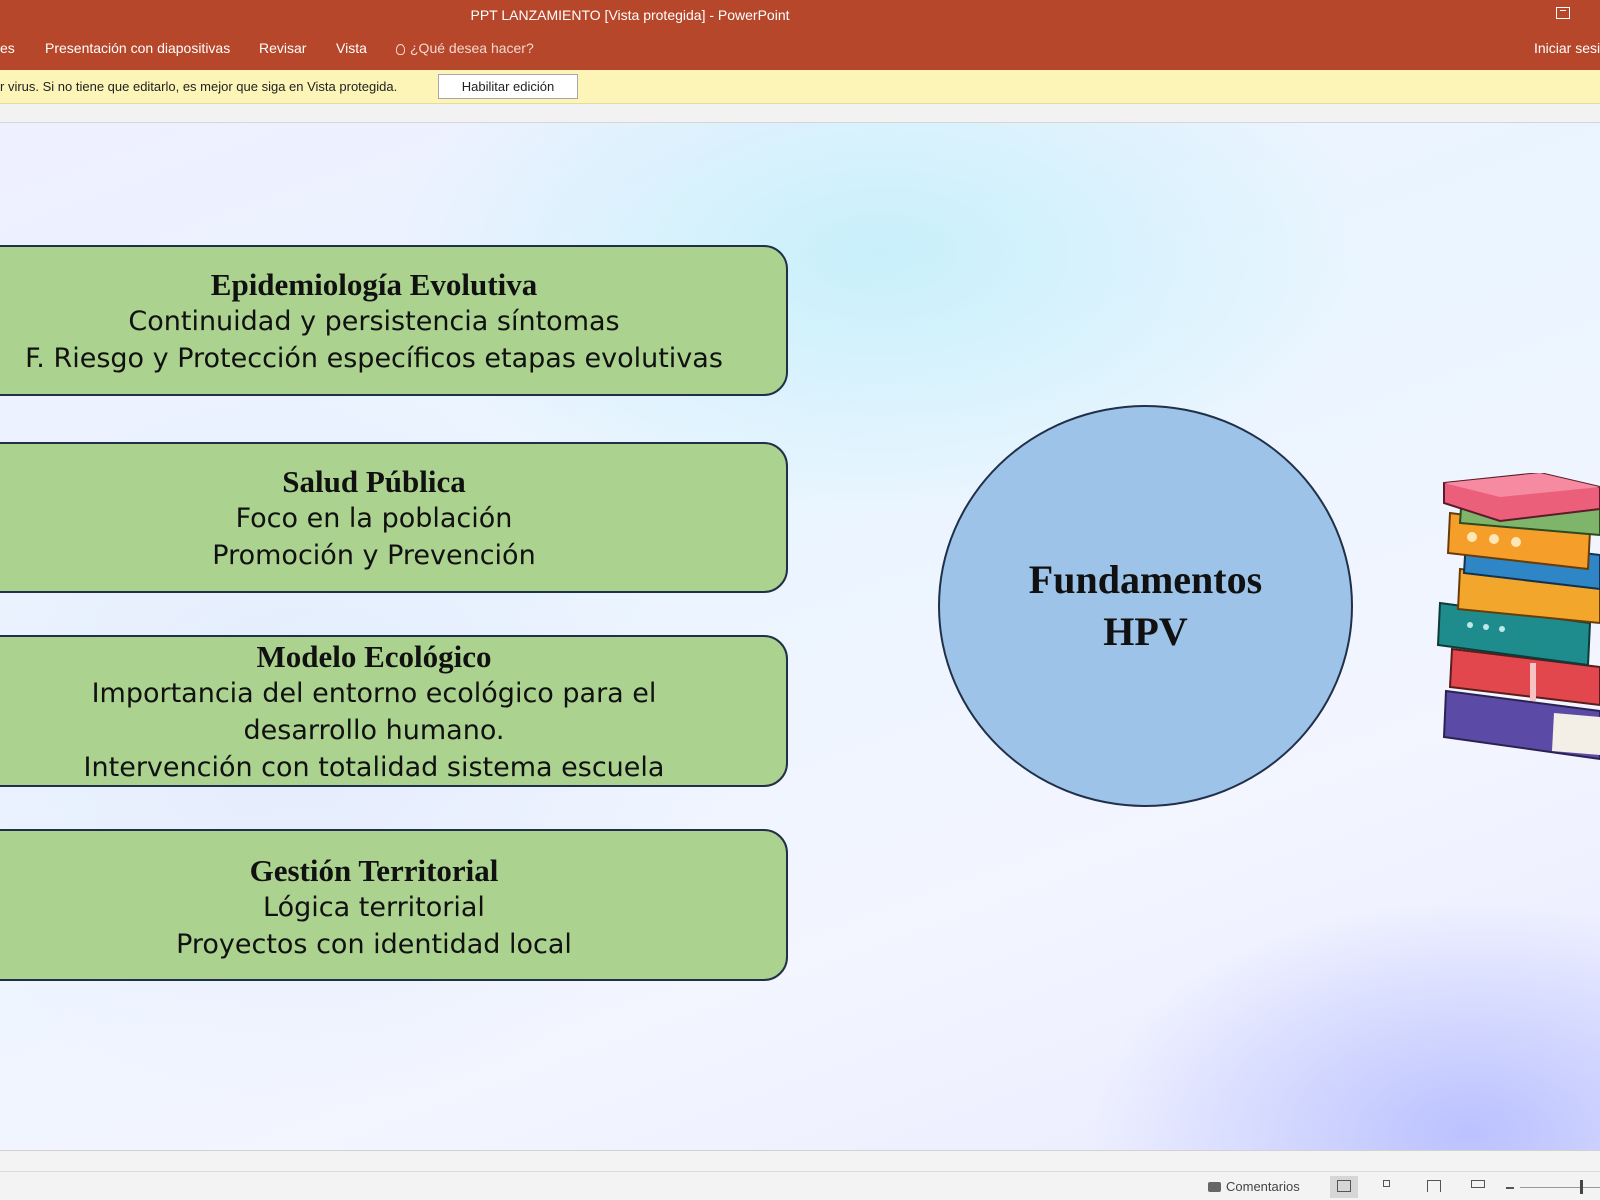  I want to click on circle-line-2: HPV, so click(1145, 631).